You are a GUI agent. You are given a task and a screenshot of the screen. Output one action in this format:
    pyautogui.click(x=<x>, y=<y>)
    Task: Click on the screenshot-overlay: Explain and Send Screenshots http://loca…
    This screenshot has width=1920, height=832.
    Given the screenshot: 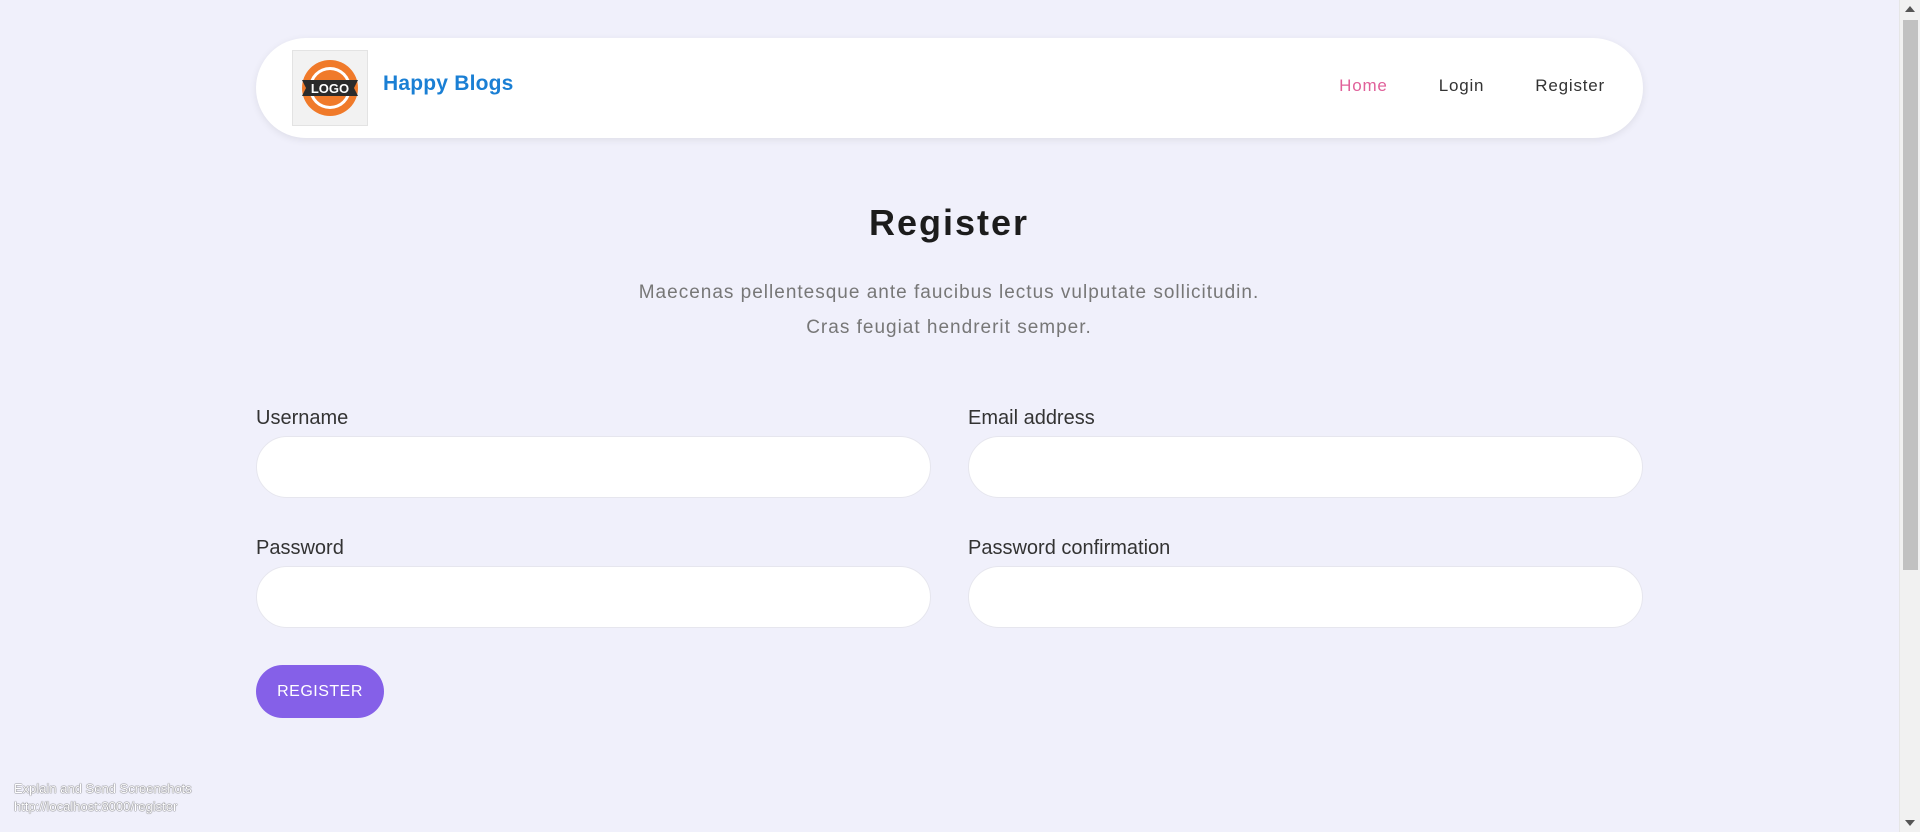 What is the action you would take?
    pyautogui.click(x=103, y=798)
    